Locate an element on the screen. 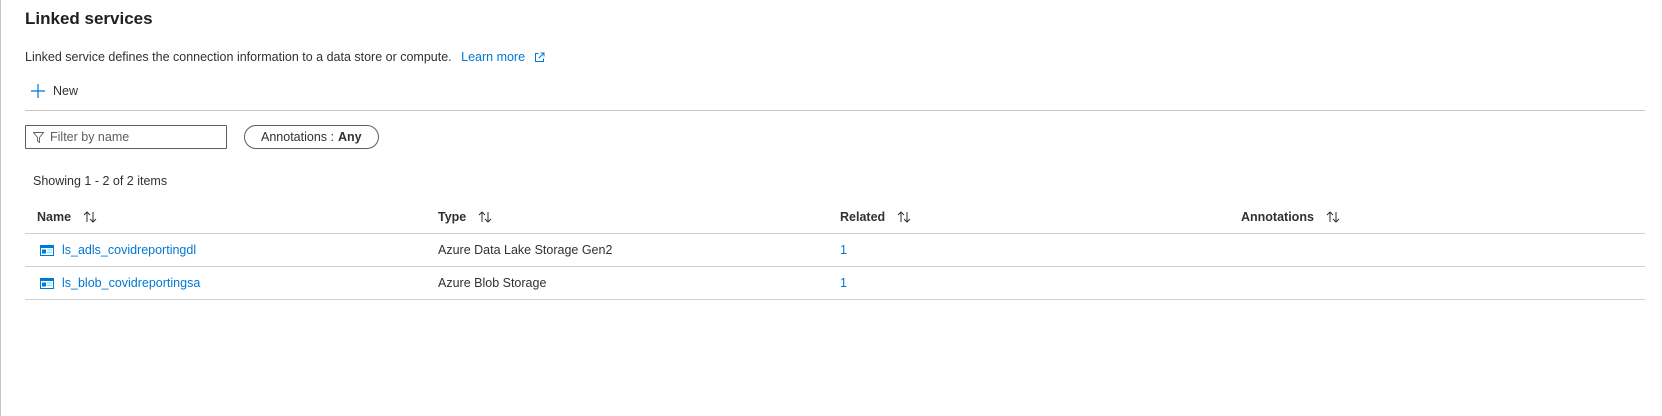  new-button-label: New is located at coordinates (66, 91).